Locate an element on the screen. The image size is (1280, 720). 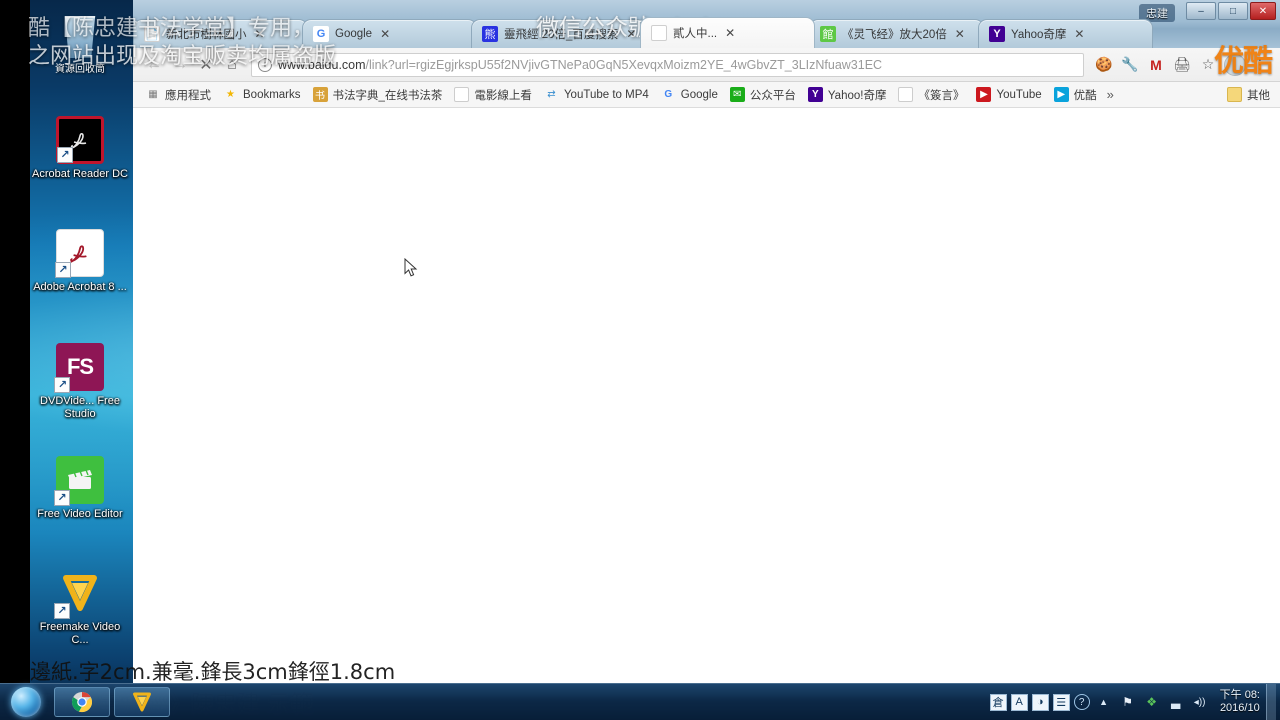
help-icon: ? is located at coordinates (1081, 702).